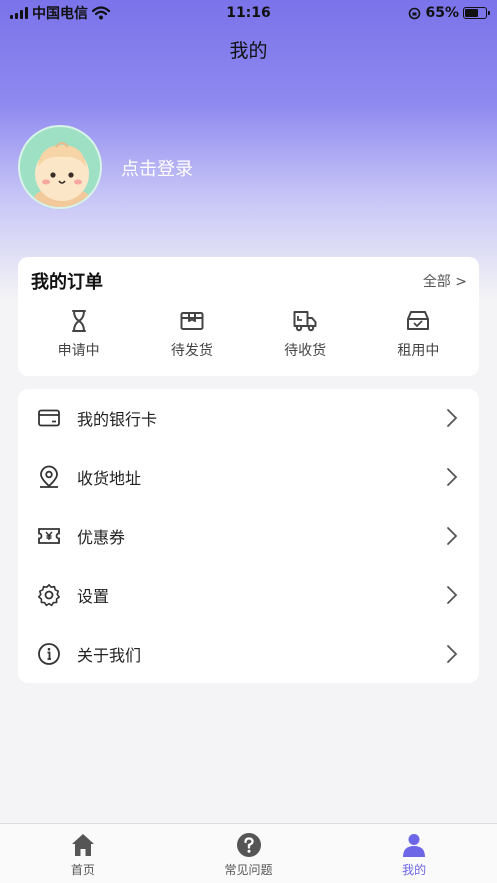 Image resolution: width=497 pixels, height=883 pixels. What do you see at coordinates (248, 51) in the screenshot?
I see `page-title: 我的` at bounding box center [248, 51].